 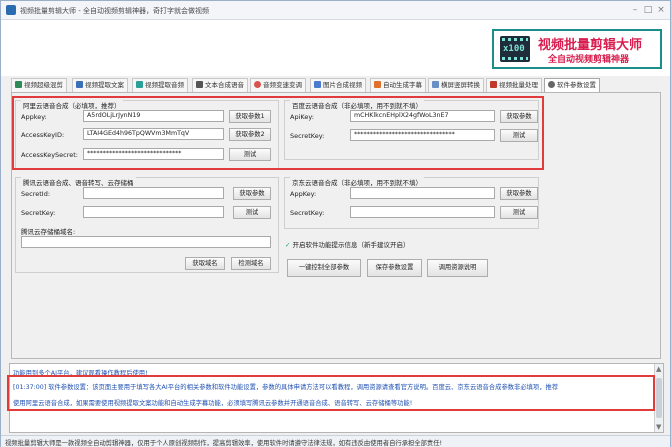 What do you see at coordinates (519, 135) in the screenshot?
I see `baidu-test-button: 测试` at bounding box center [519, 135].